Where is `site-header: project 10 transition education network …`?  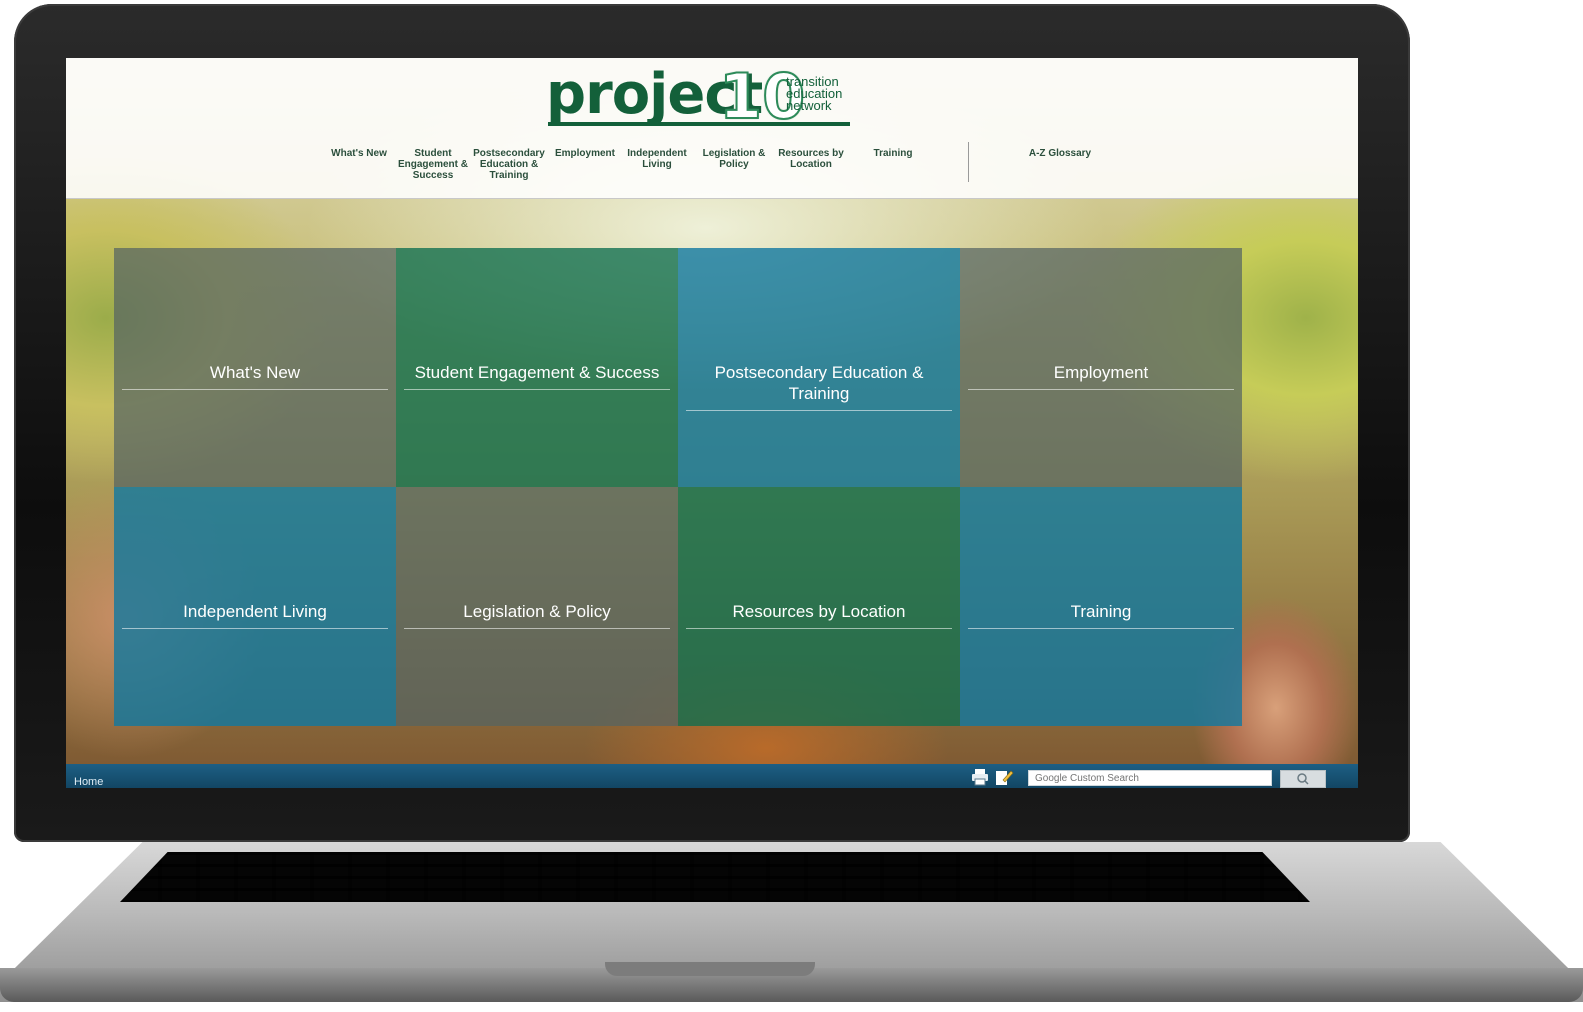 site-header: project 10 transition education network … is located at coordinates (712, 128).